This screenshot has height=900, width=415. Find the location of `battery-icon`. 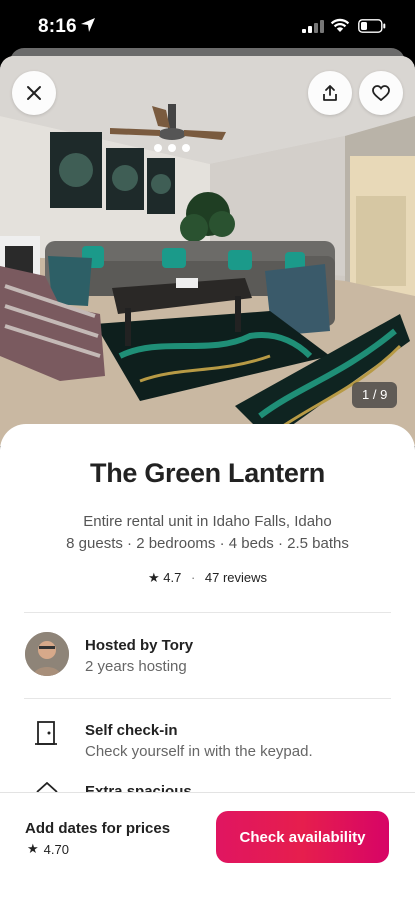

battery-icon is located at coordinates (372, 26).